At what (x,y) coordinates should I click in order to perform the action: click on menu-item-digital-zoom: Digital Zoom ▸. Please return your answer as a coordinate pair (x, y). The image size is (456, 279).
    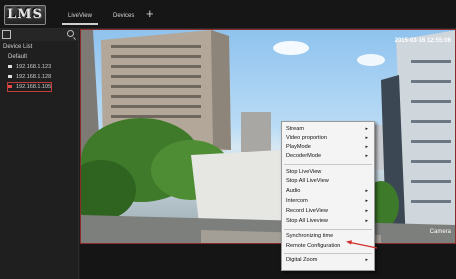
    Looking at the image, I should click on (328, 260).